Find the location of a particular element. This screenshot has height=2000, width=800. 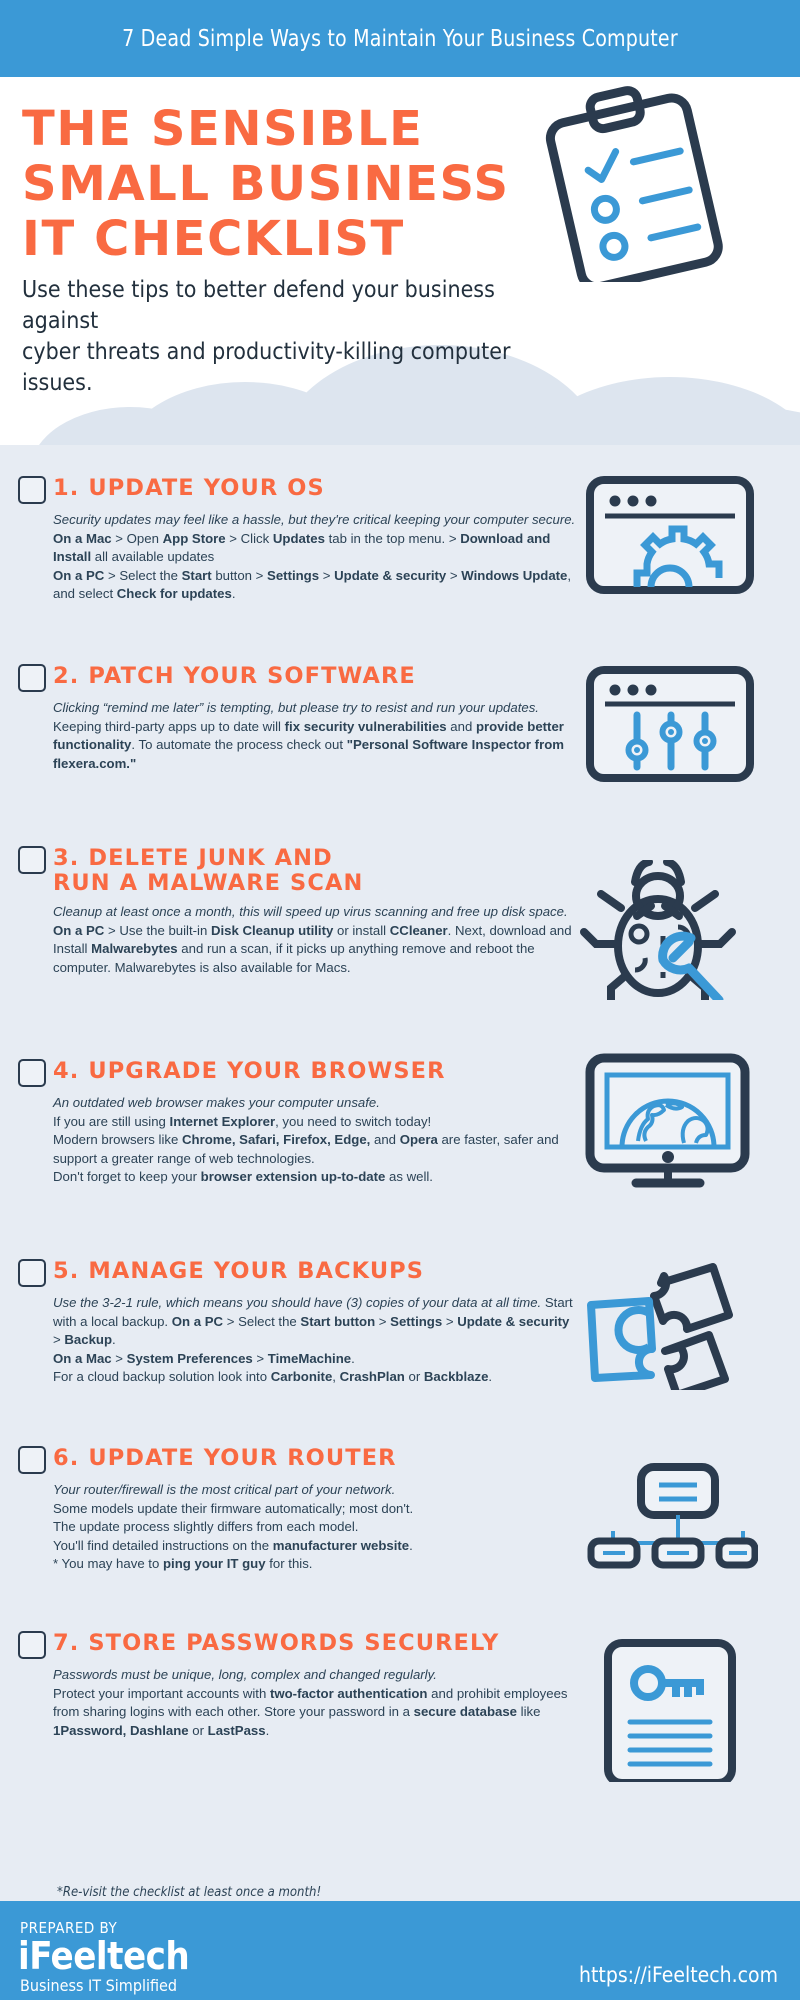

page-title: THE SENSIBLE SMALL BUSINESS IT CHECKLIST is located at coordinates (282, 184).